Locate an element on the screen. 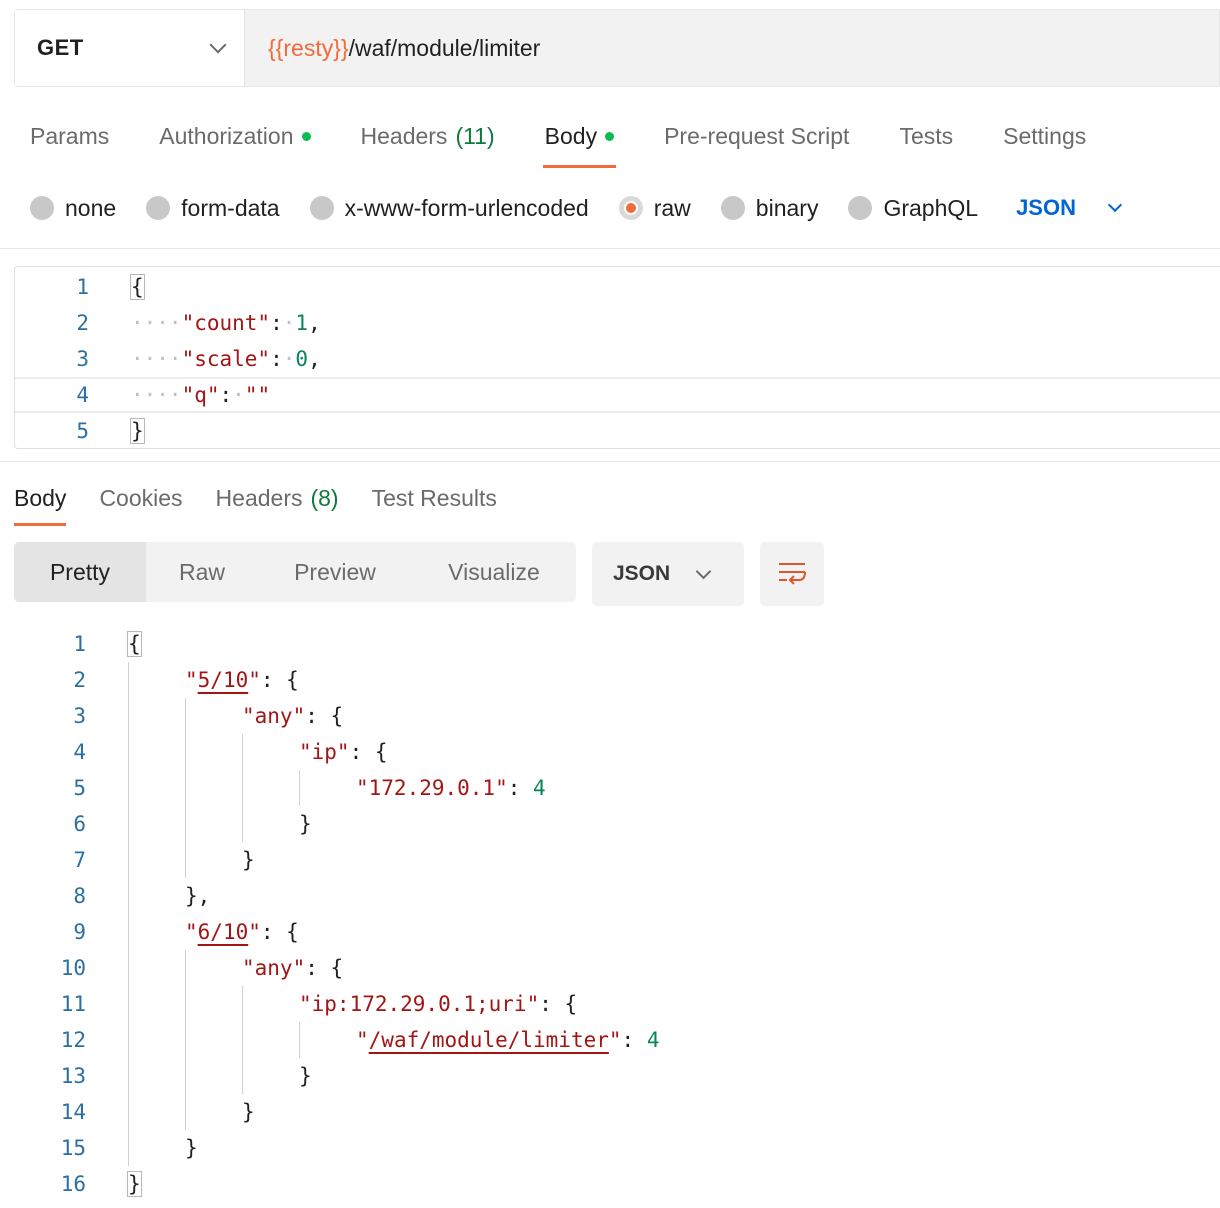  tab-label: Settings is located at coordinates (1045, 135).